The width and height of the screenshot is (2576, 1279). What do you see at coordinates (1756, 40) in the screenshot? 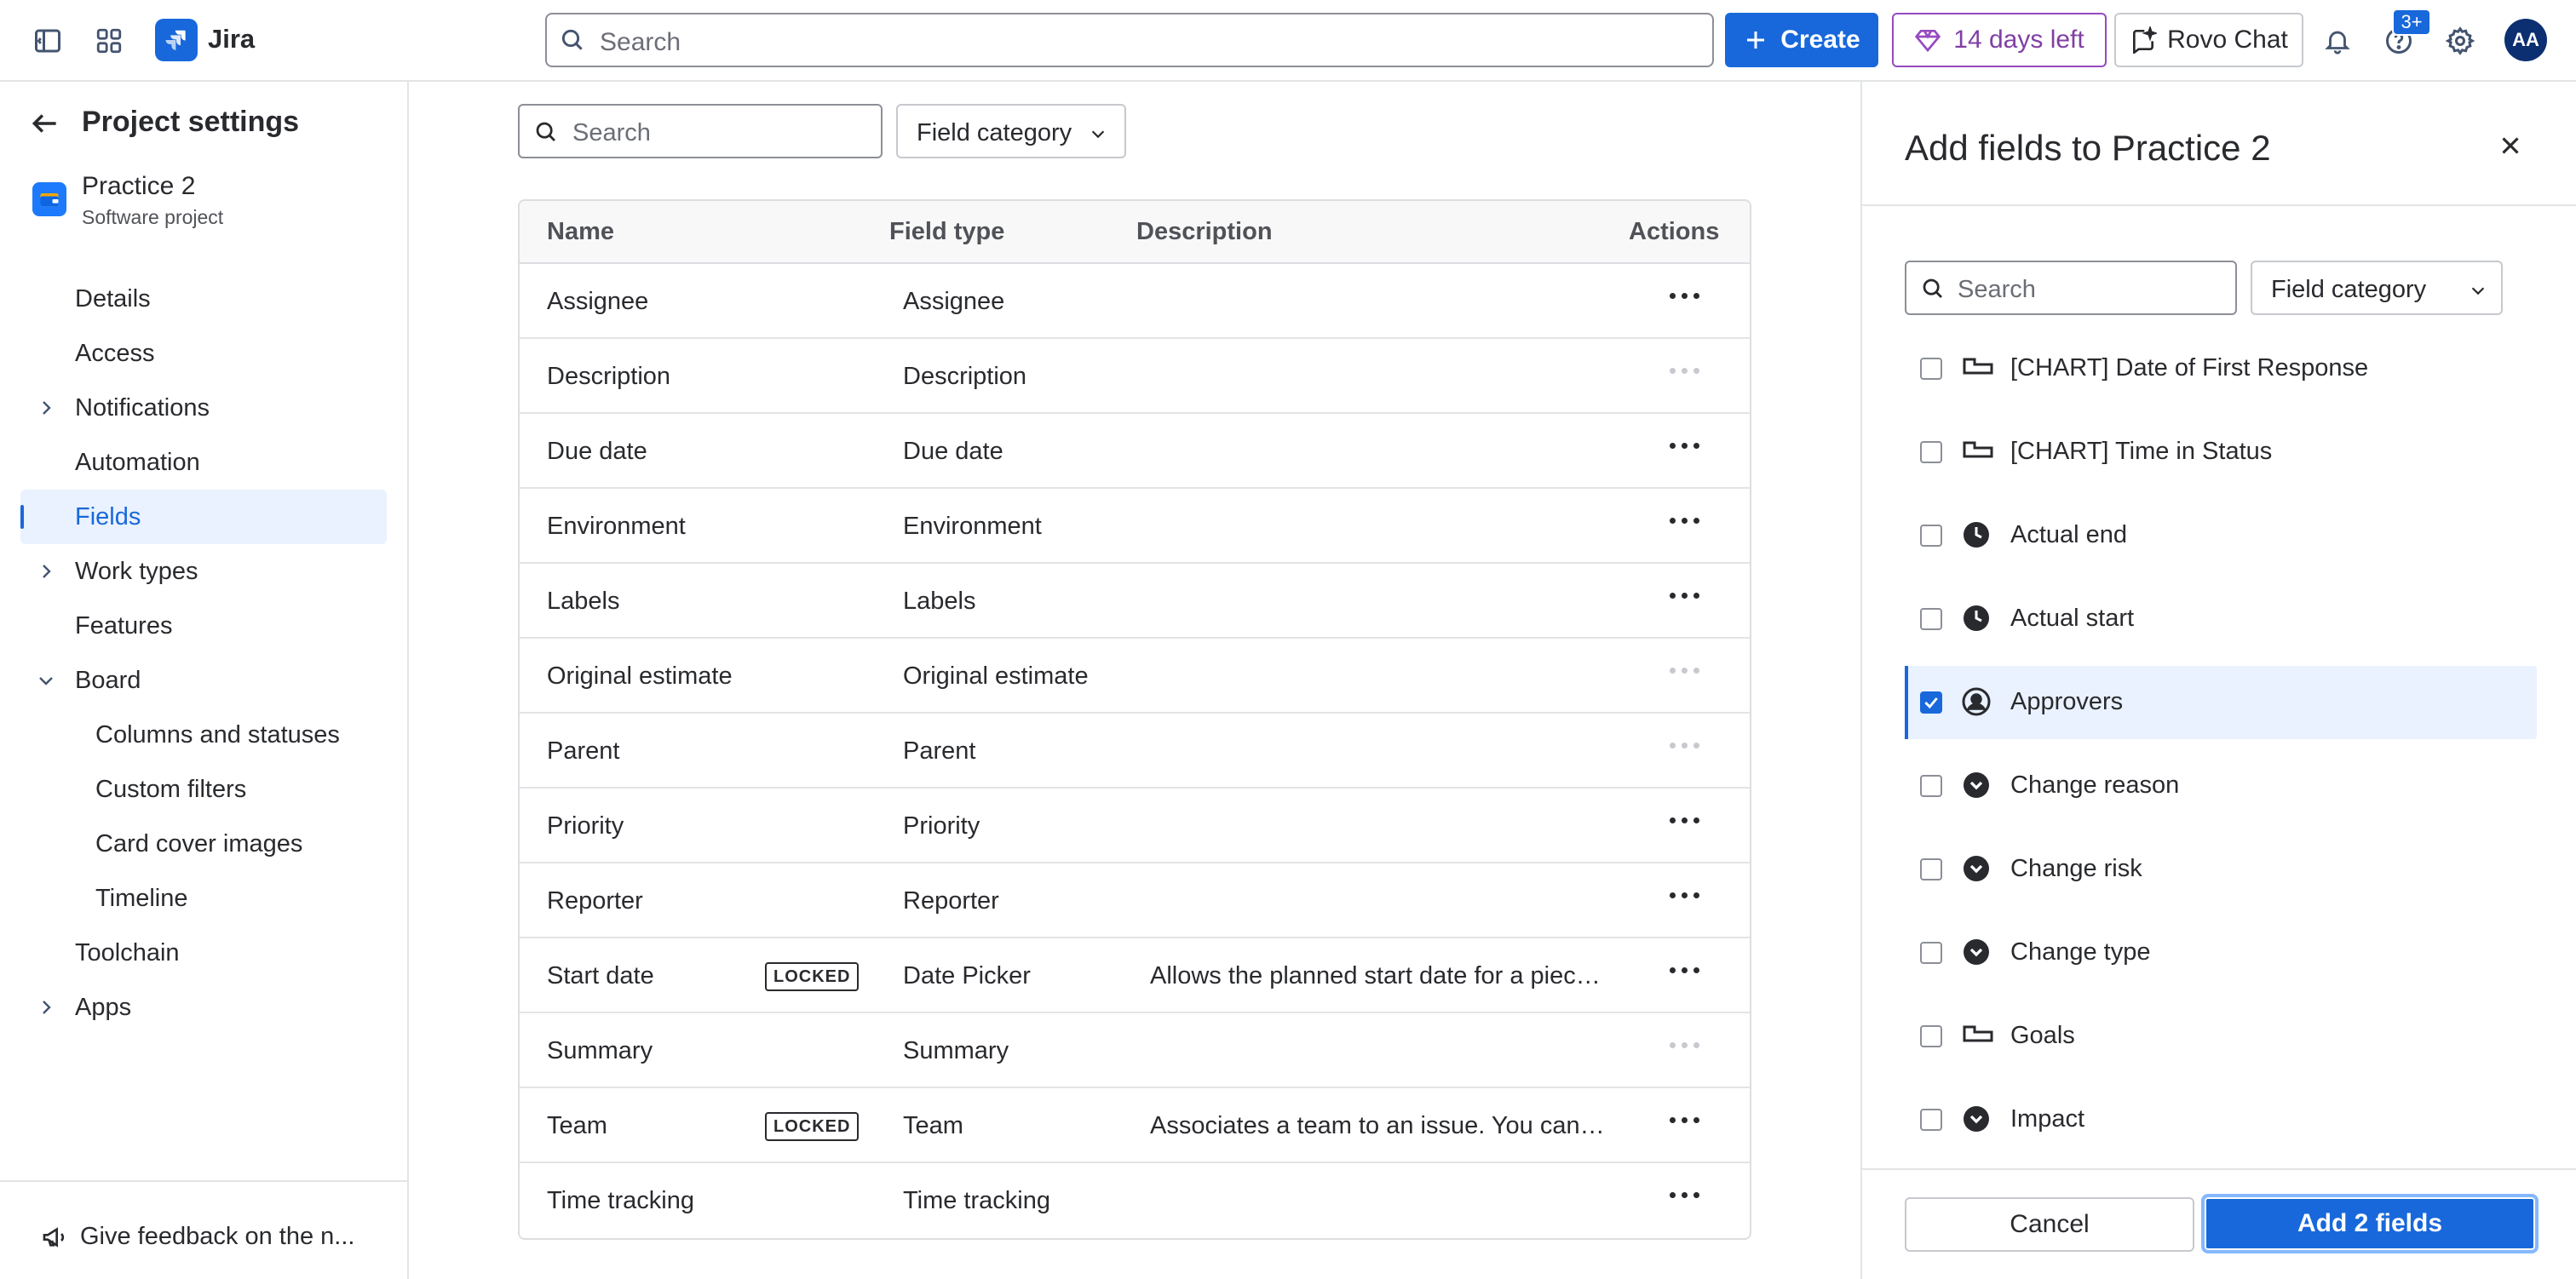
I see `plus-icon` at bounding box center [1756, 40].